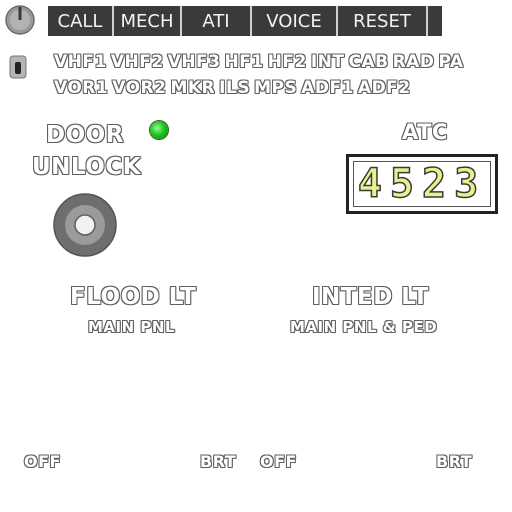 Image resolution: width=512 pixels, height=512 pixels. Describe the element at coordinates (435, 21) in the screenshot. I see `top-bar-spacer` at that location.